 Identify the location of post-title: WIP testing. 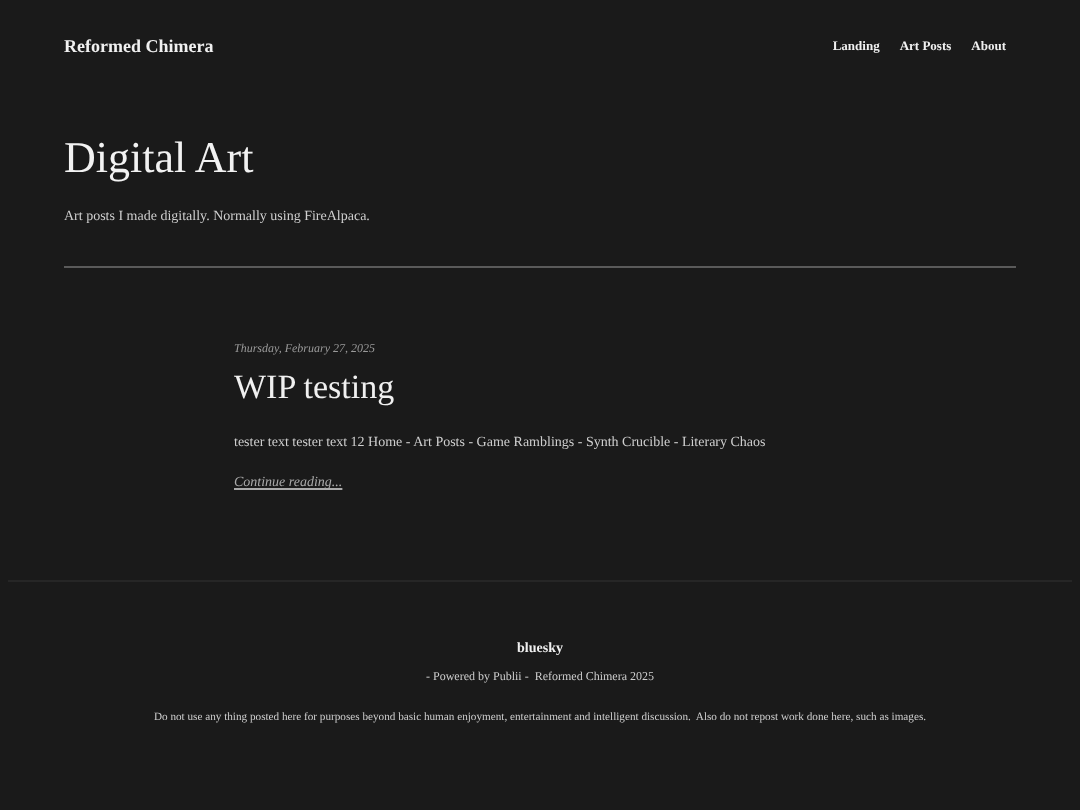
(657, 388).